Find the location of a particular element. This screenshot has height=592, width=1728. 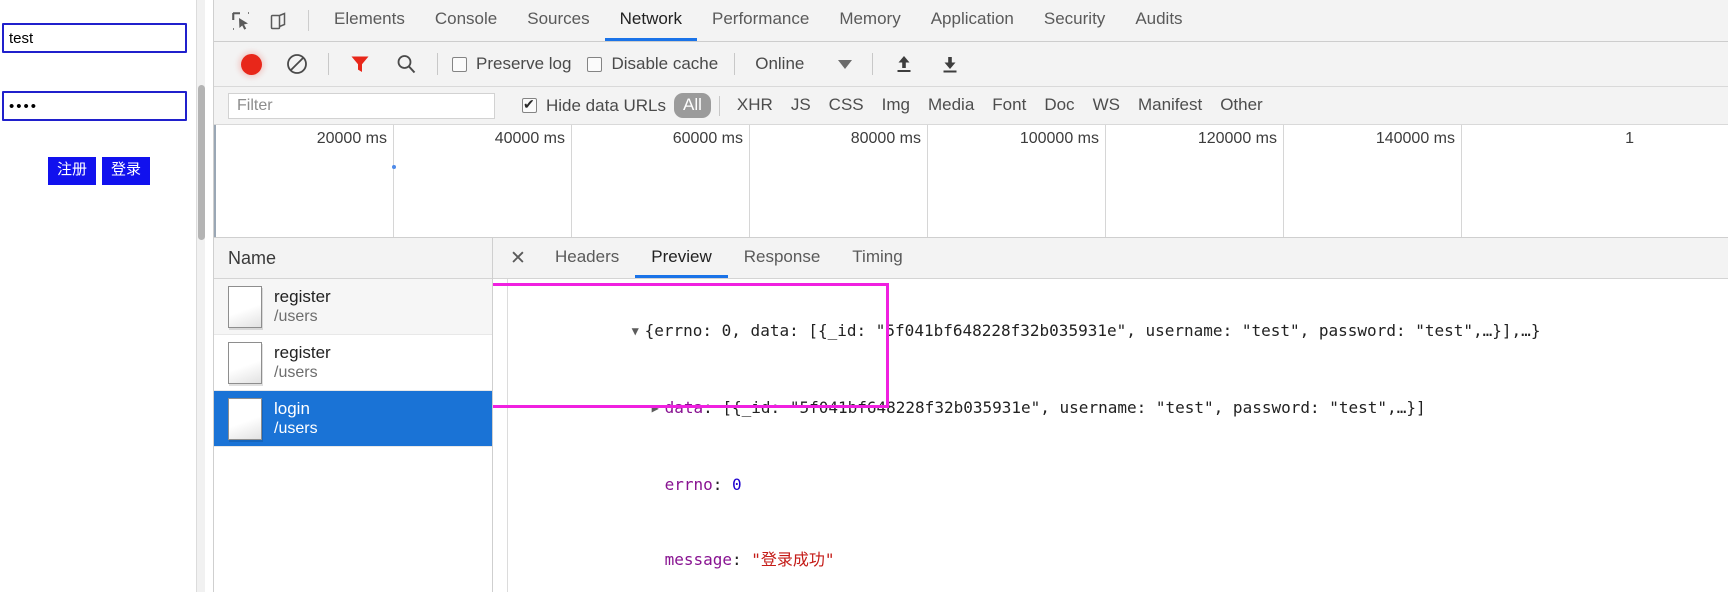

timeline-tick-label: 80000 ms is located at coordinates (885, 138).